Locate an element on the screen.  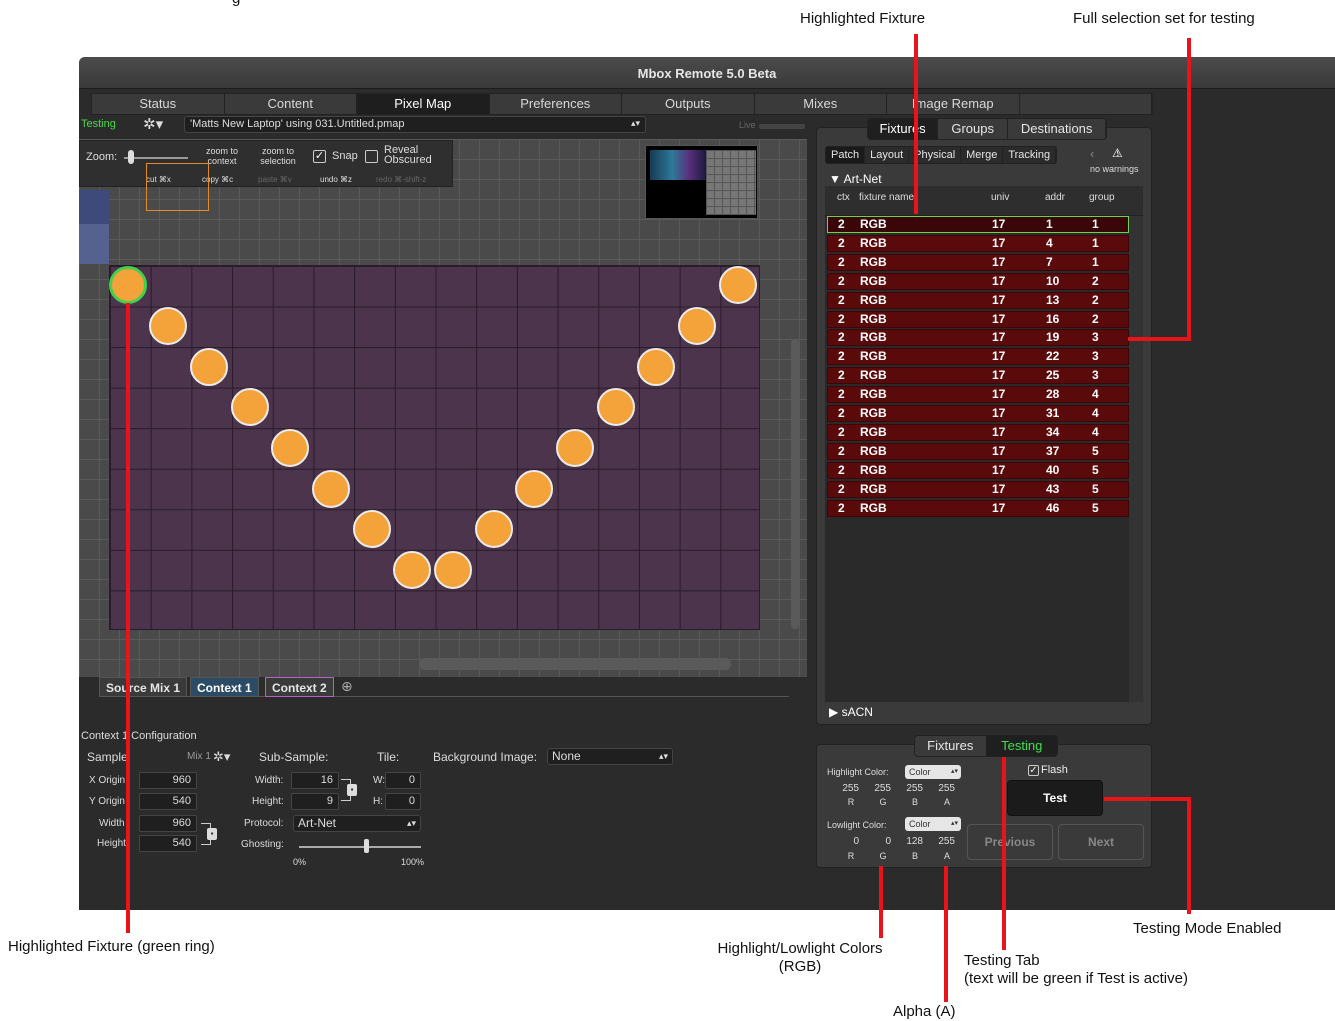
snap-checkbox: ✓ is located at coordinates (319, 156).